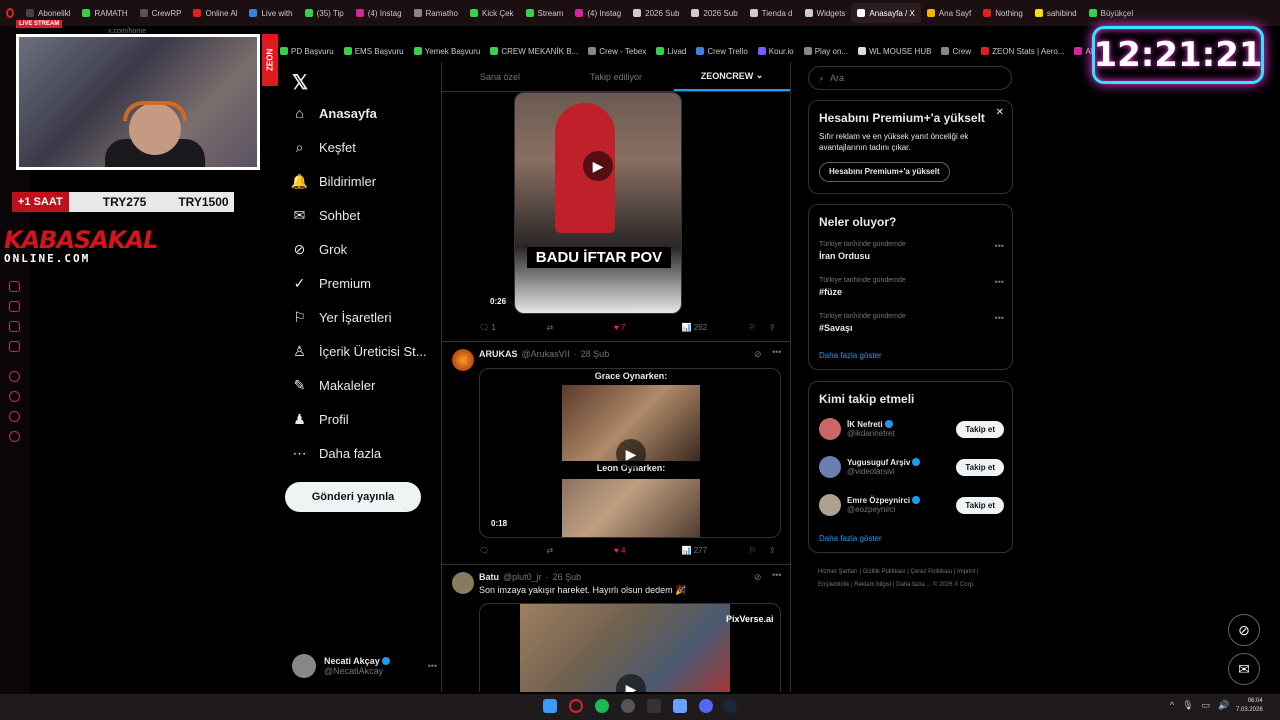 This screenshot has width=1280, height=720. Describe the element at coordinates (910, 78) in the screenshot. I see `search-input: ⌕ Ara` at that location.